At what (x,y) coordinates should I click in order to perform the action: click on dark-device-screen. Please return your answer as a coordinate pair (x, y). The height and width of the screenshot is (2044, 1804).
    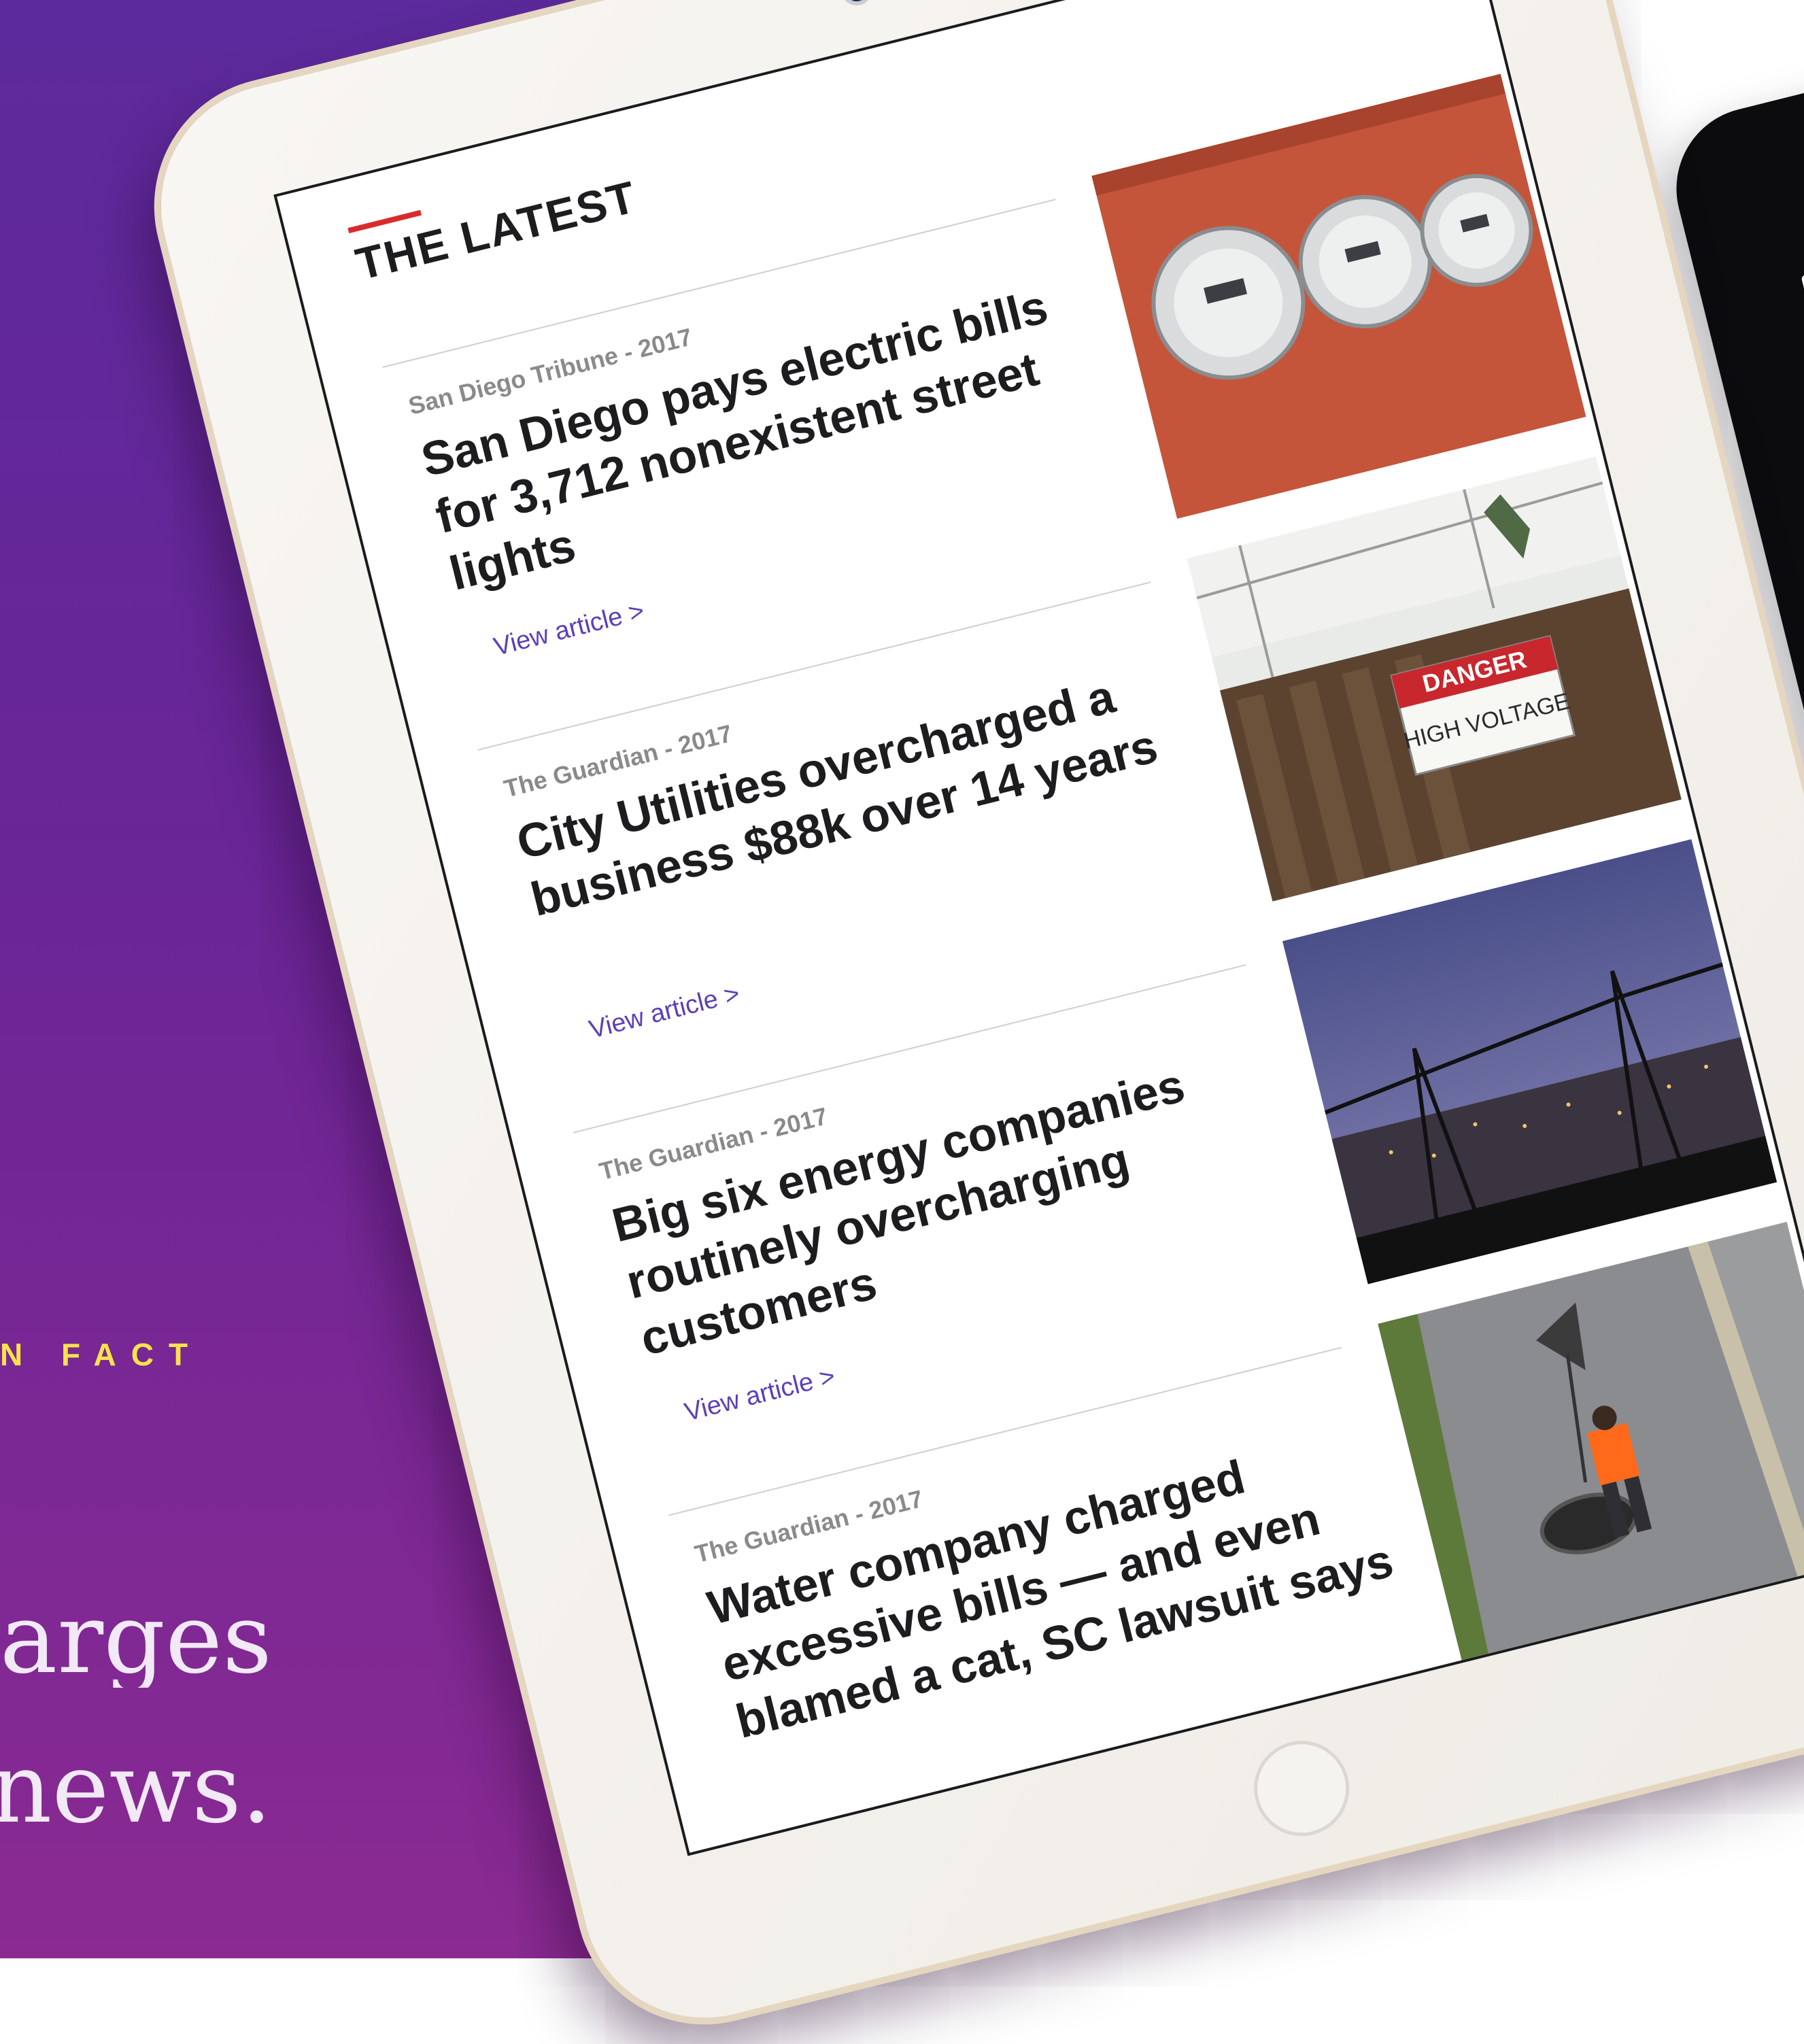
    Looking at the image, I should click on (1802, 538).